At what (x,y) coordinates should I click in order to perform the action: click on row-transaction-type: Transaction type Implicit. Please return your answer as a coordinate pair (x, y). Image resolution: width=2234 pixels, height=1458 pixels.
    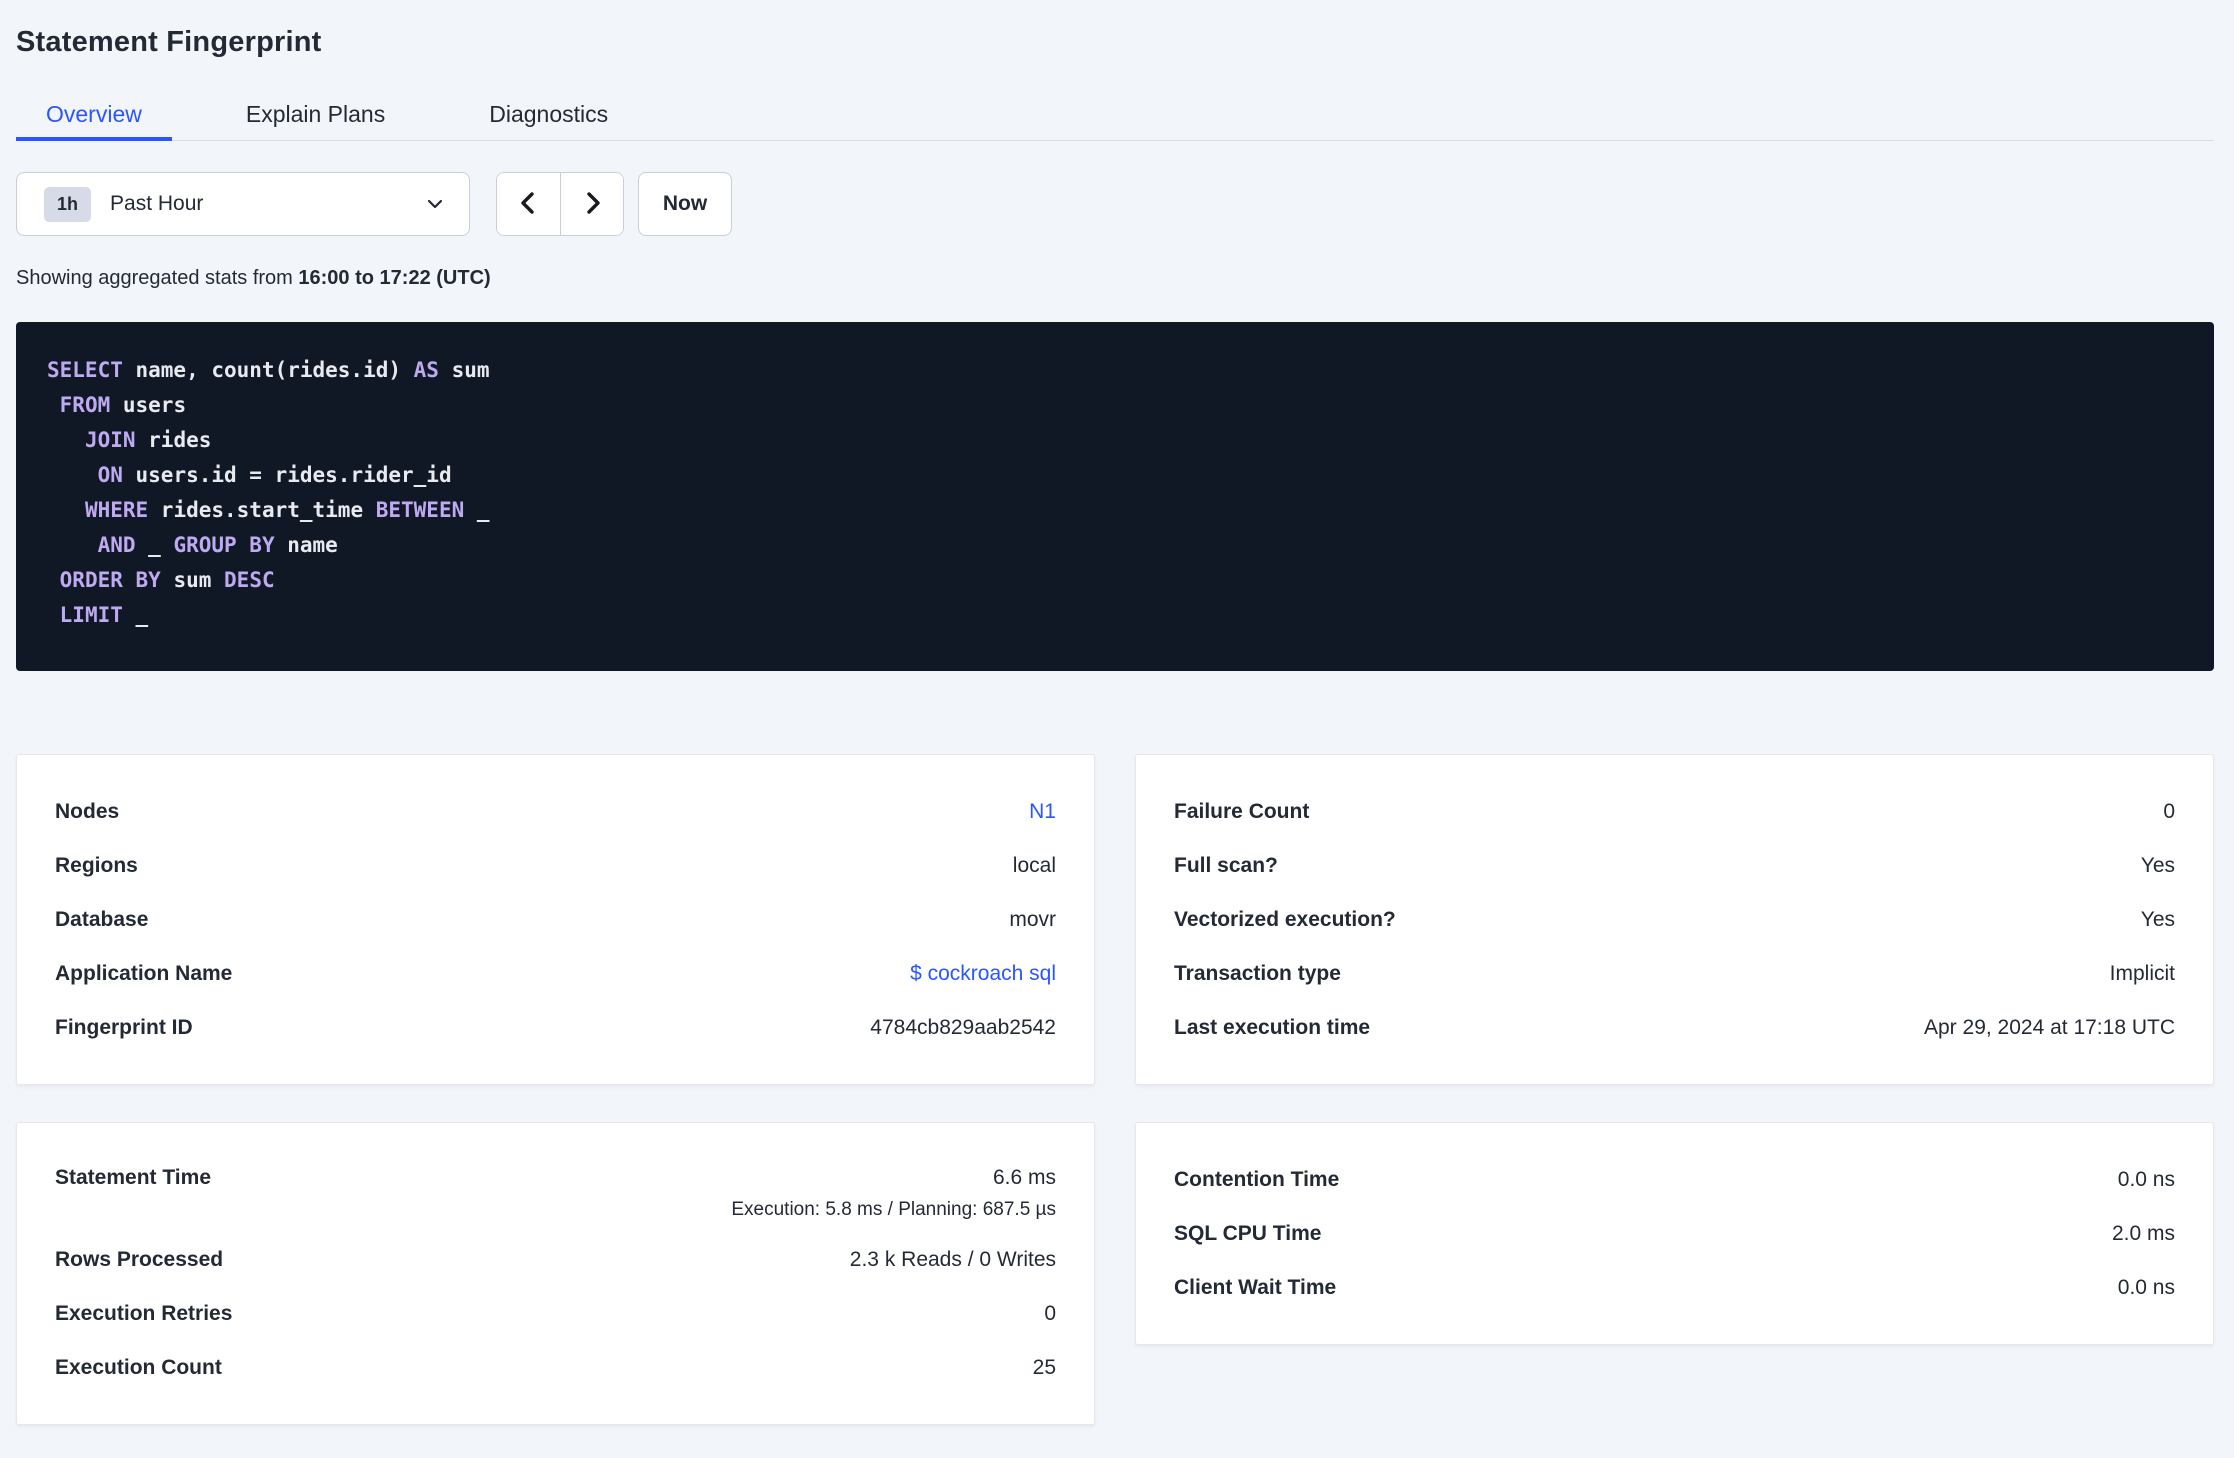
    Looking at the image, I should click on (1674, 974).